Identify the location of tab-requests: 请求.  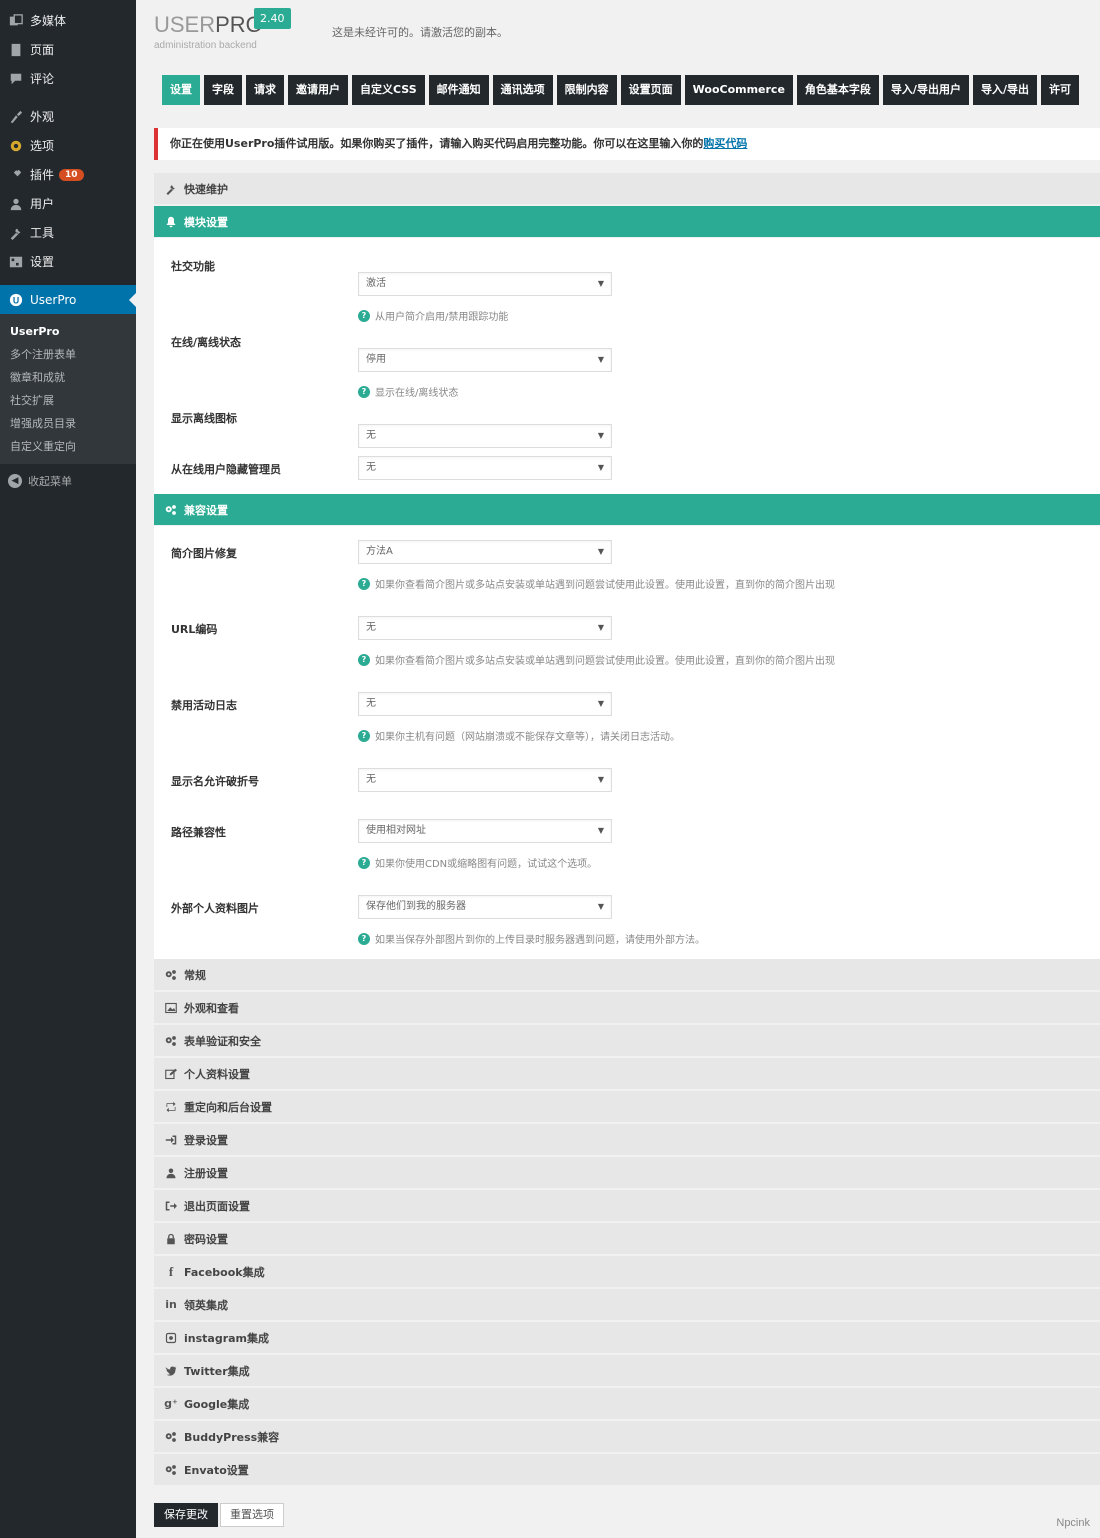
(265, 90).